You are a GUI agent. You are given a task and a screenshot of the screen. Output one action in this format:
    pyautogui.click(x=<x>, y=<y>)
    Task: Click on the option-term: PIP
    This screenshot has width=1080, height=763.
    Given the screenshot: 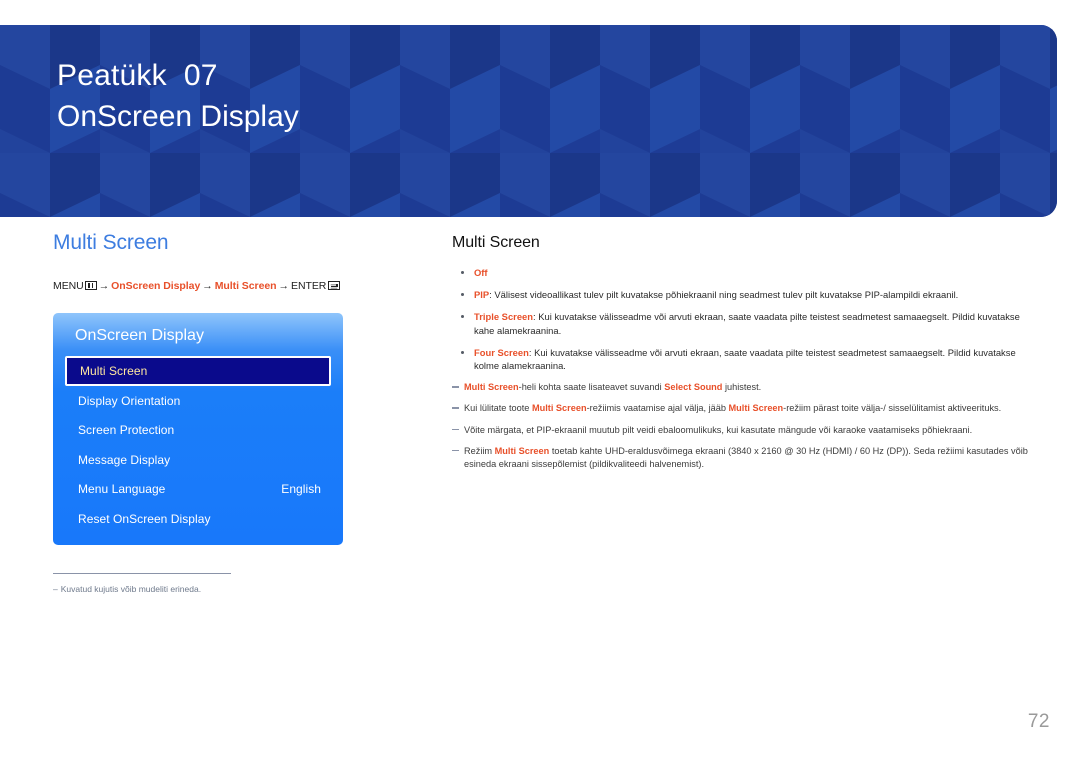 What is the action you would take?
    pyautogui.click(x=482, y=295)
    